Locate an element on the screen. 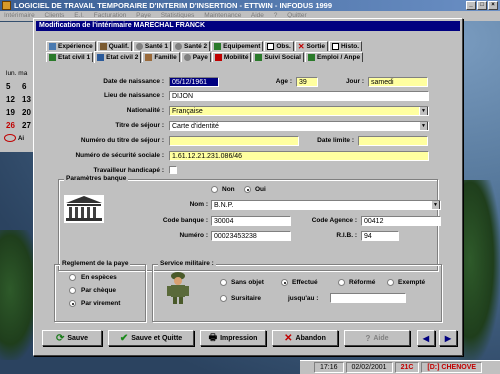 Image resolution: width=500 pixels, height=374 pixels. tab-experience: Expérience is located at coordinates (71, 46).